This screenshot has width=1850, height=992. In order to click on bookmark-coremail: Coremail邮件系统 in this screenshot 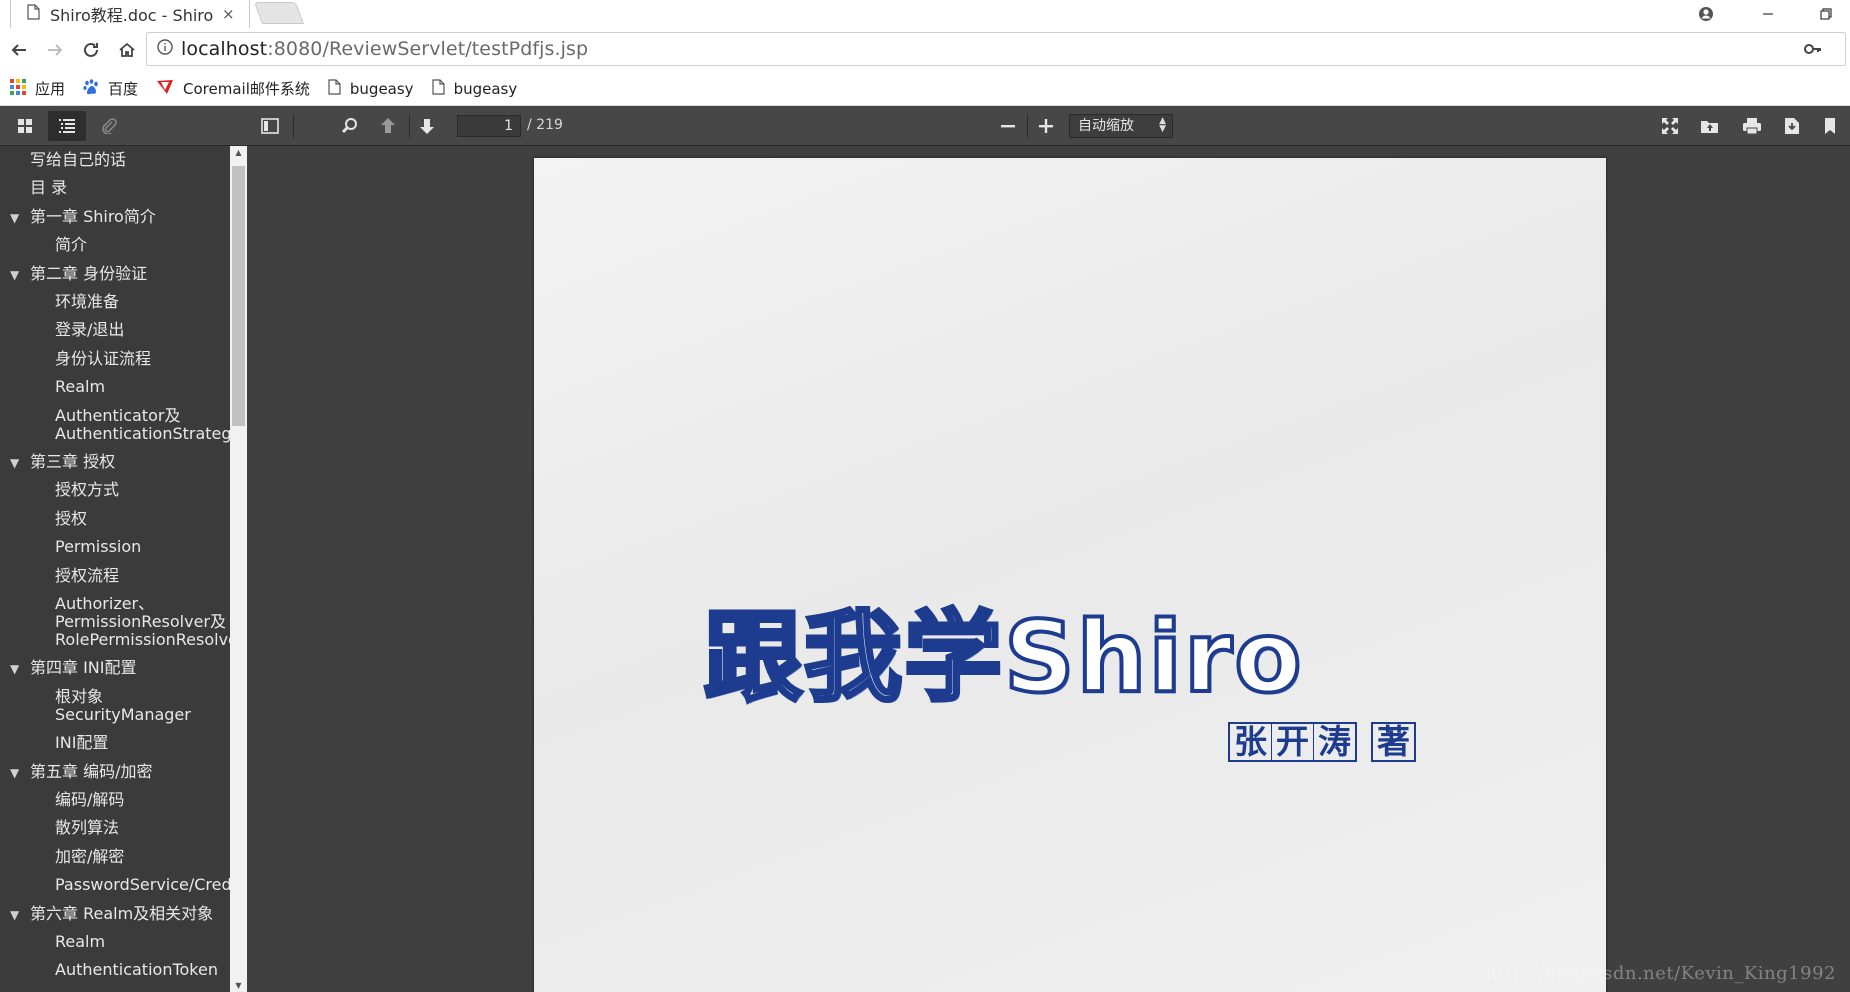, I will do `click(233, 88)`.